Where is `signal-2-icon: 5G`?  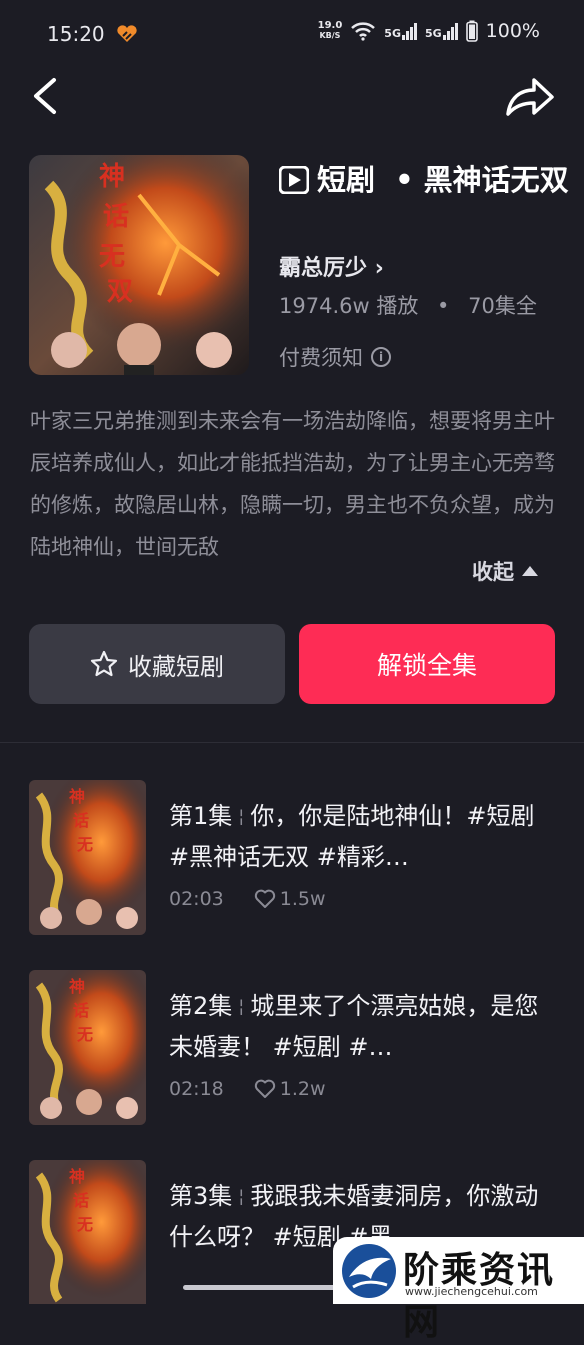 signal-2-icon: 5G is located at coordinates (441, 31).